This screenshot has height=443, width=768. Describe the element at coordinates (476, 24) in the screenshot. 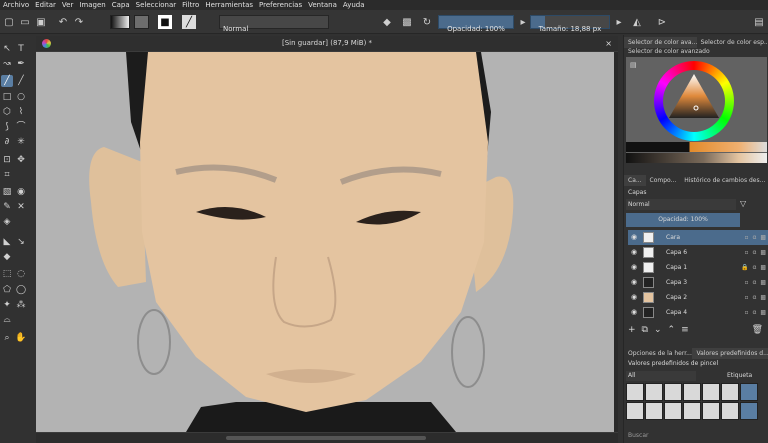

I see `opacity-slider: Opacidad: 100%` at that location.